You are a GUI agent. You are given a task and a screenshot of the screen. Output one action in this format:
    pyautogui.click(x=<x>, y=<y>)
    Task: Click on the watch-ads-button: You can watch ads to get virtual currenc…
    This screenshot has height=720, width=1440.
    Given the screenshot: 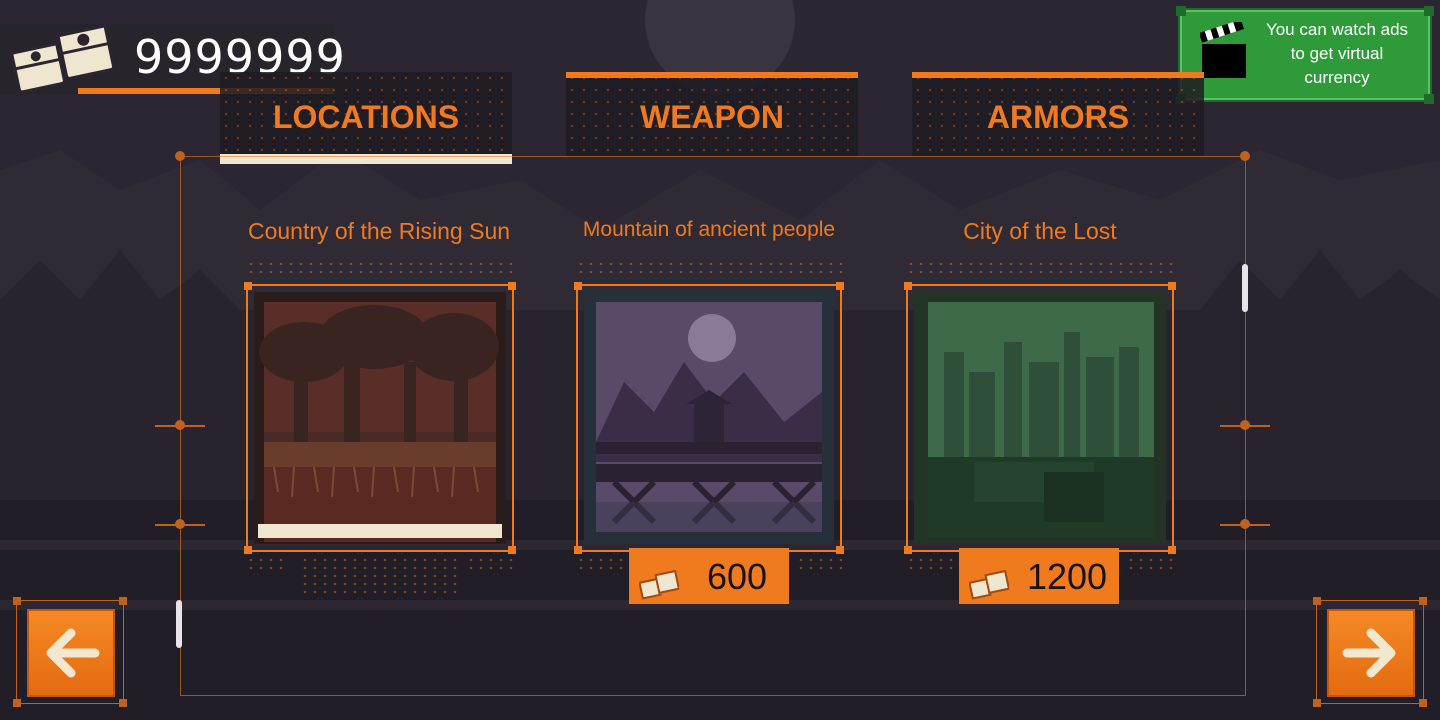 What is the action you would take?
    pyautogui.click(x=1305, y=55)
    